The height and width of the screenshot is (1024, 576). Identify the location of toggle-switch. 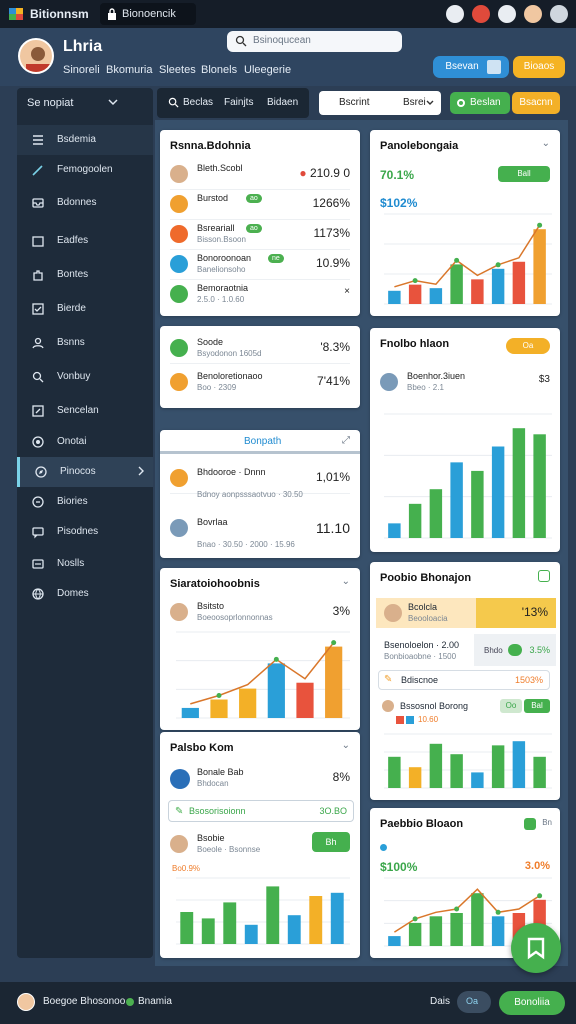
(515, 650).